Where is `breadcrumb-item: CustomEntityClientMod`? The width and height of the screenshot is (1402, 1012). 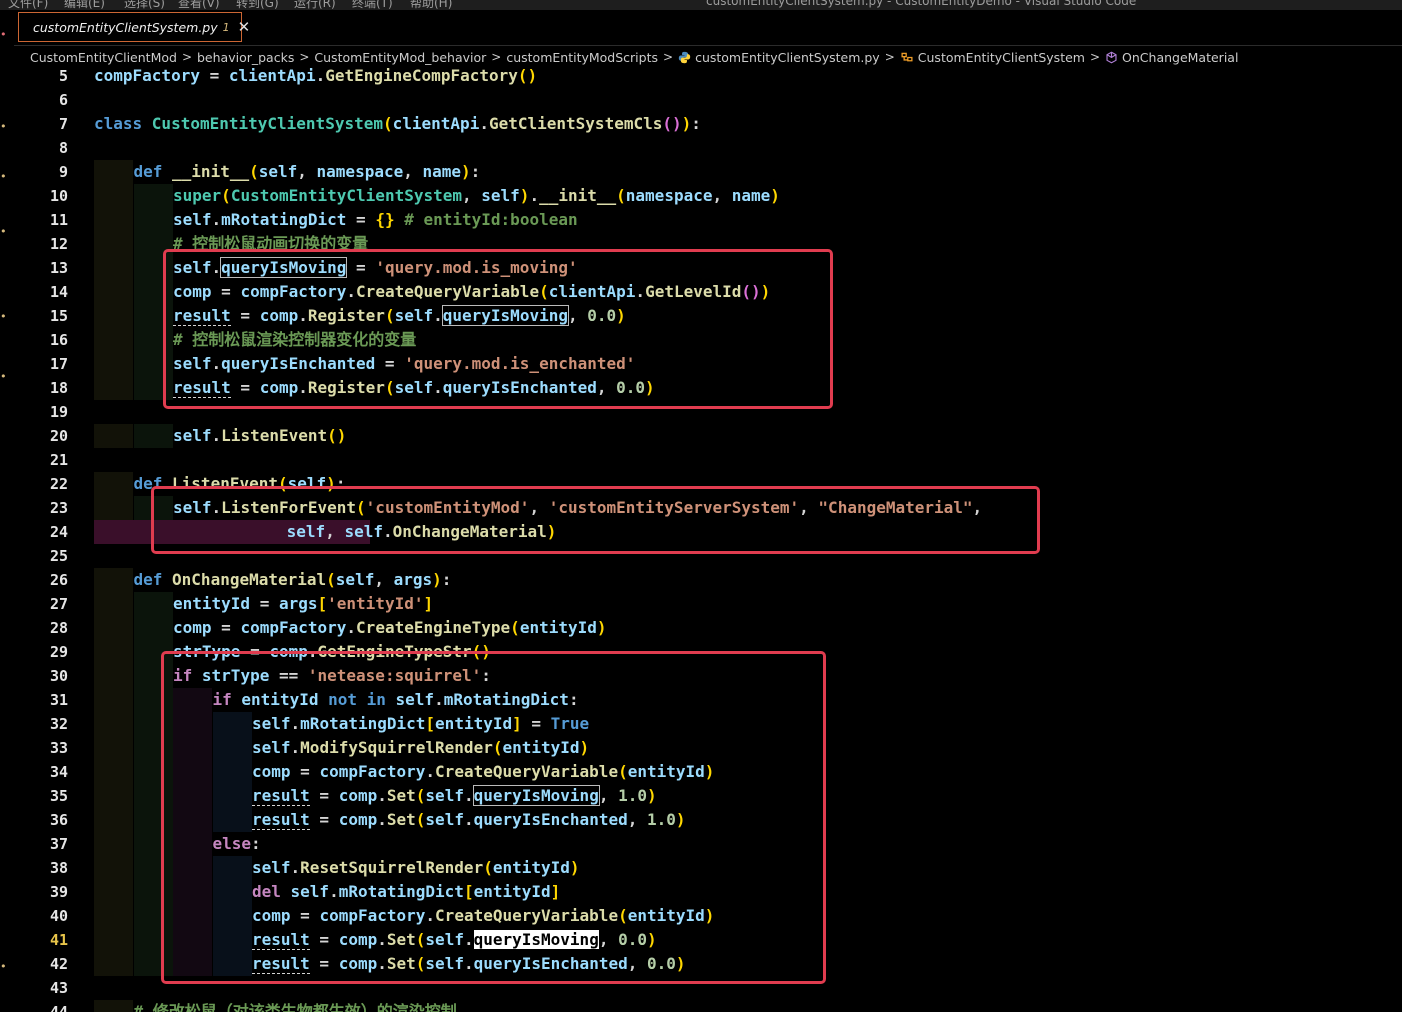 breadcrumb-item: CustomEntityClientMod is located at coordinates (103, 57).